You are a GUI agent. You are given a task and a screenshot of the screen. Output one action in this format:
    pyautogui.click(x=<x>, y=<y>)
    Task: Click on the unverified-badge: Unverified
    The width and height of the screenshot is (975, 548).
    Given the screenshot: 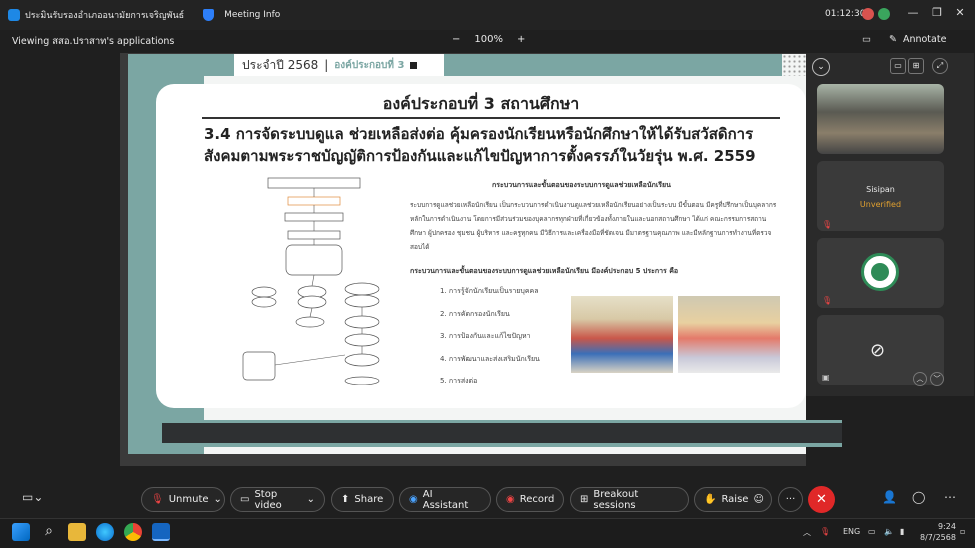 What is the action you would take?
    pyautogui.click(x=880, y=204)
    